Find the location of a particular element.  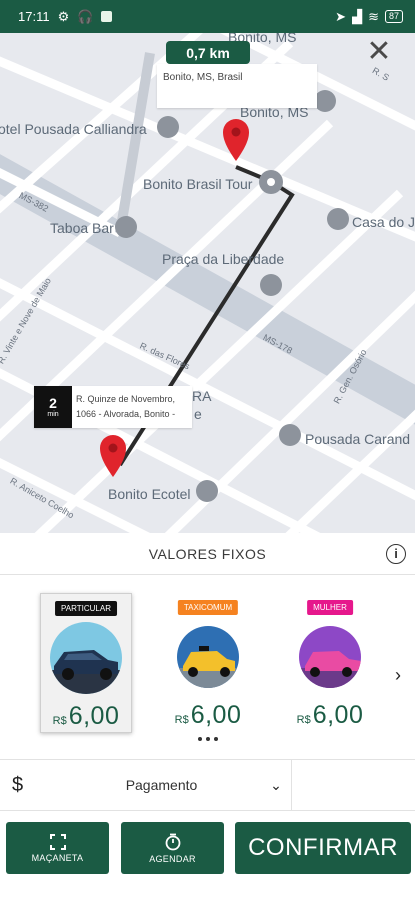

map-label-casa: Casa do J is located at coordinates (383, 222).